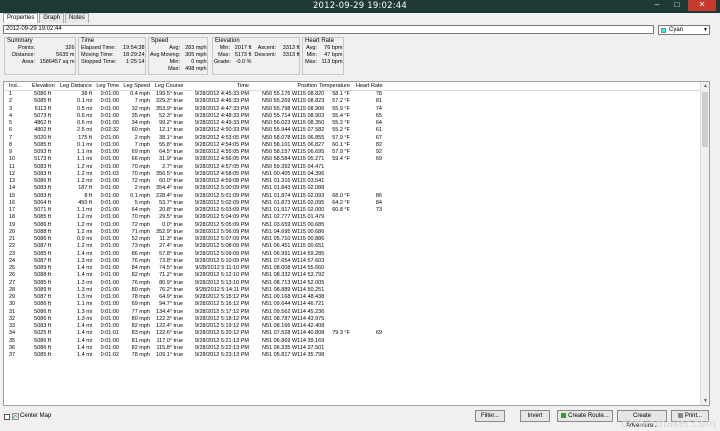 This screenshot has height=431, width=720. Describe the element at coordinates (171, 202) in the screenshot. I see `table-cell-leg-course: 53.7° true` at that location.